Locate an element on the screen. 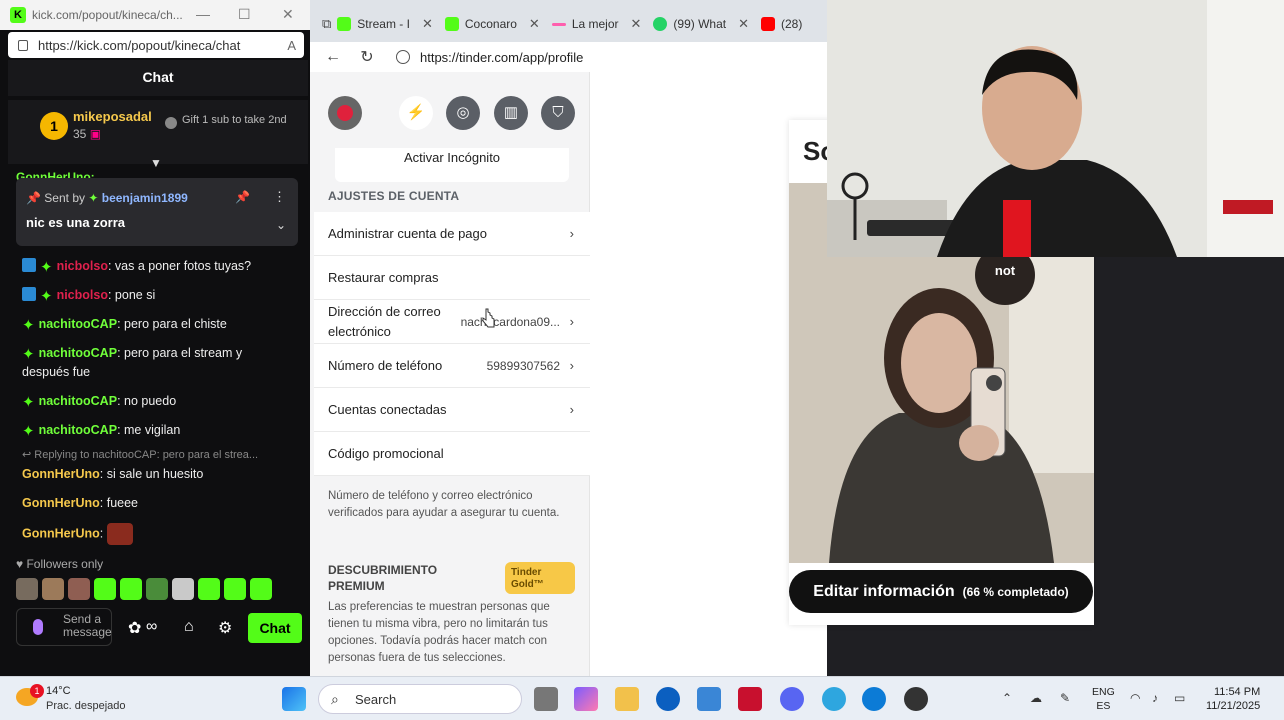 The image size is (1284, 720). mcafee-icon is located at coordinates (750, 699).